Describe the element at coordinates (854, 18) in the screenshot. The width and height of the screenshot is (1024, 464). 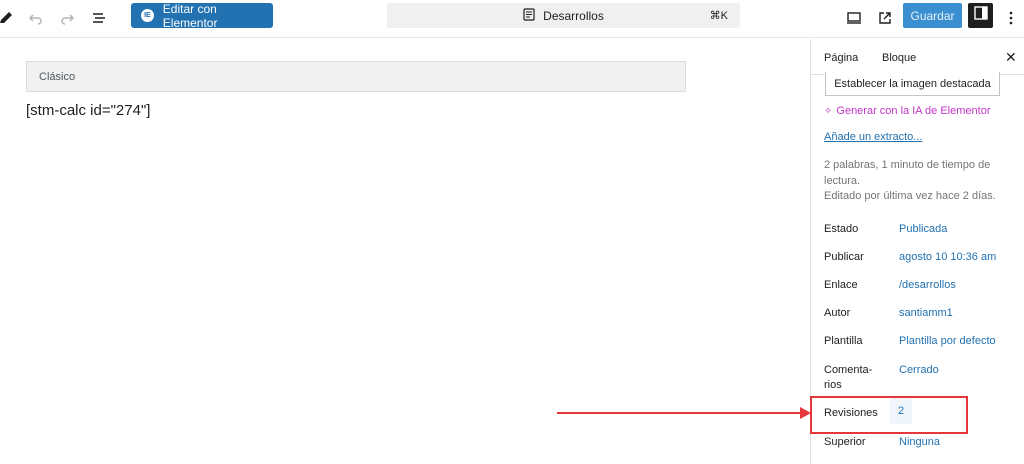
I see `desktop-preview-icon` at that location.